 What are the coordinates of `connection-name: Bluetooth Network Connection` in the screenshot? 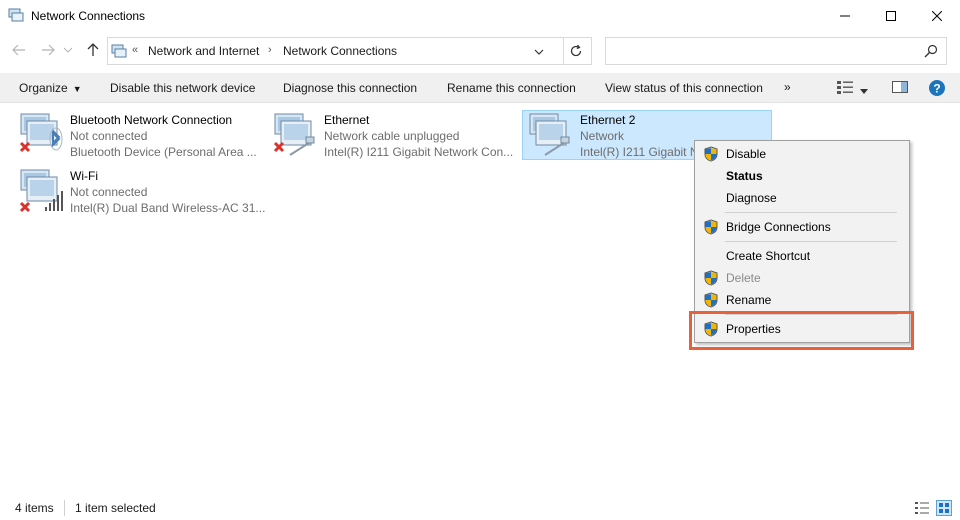 It's located at (151, 120).